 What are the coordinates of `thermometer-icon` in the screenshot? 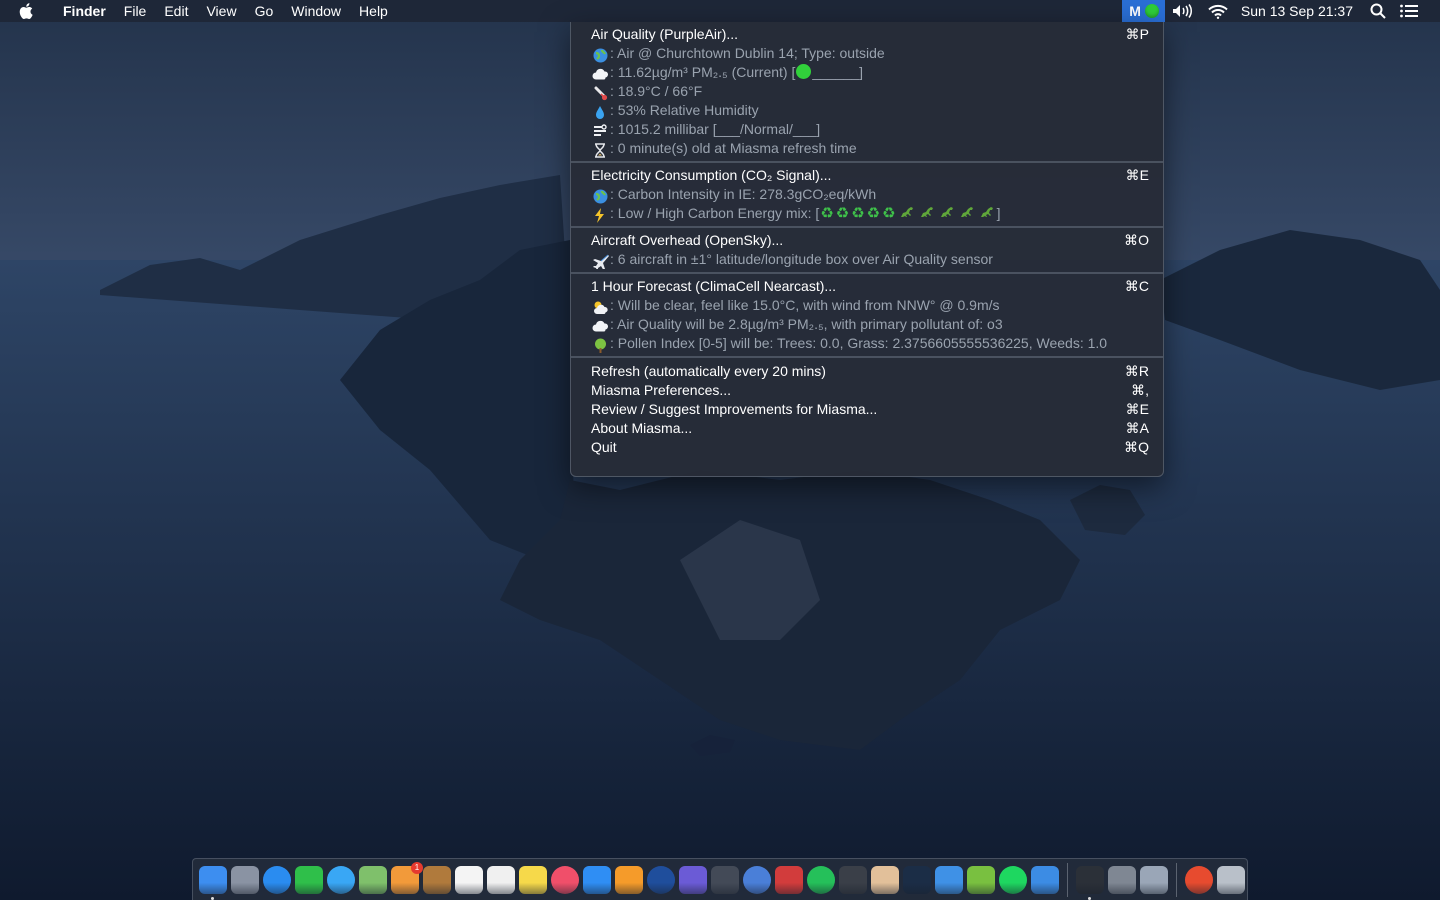 It's located at (600, 92).